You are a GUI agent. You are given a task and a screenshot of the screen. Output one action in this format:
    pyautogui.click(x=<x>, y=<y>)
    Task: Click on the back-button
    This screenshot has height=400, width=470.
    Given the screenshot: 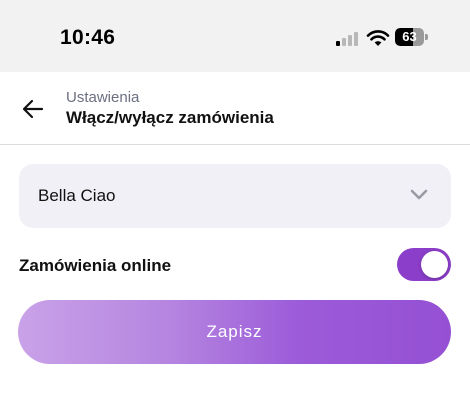 What is the action you would take?
    pyautogui.click(x=33, y=109)
    